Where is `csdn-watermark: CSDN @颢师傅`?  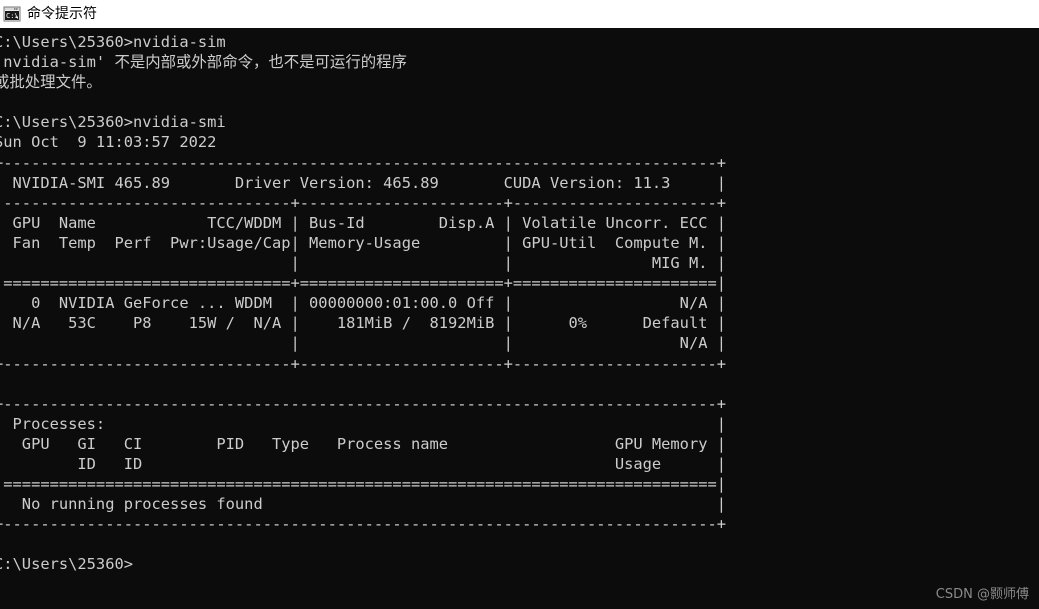
csdn-watermark: CSDN @颢师傅 is located at coordinates (982, 594).